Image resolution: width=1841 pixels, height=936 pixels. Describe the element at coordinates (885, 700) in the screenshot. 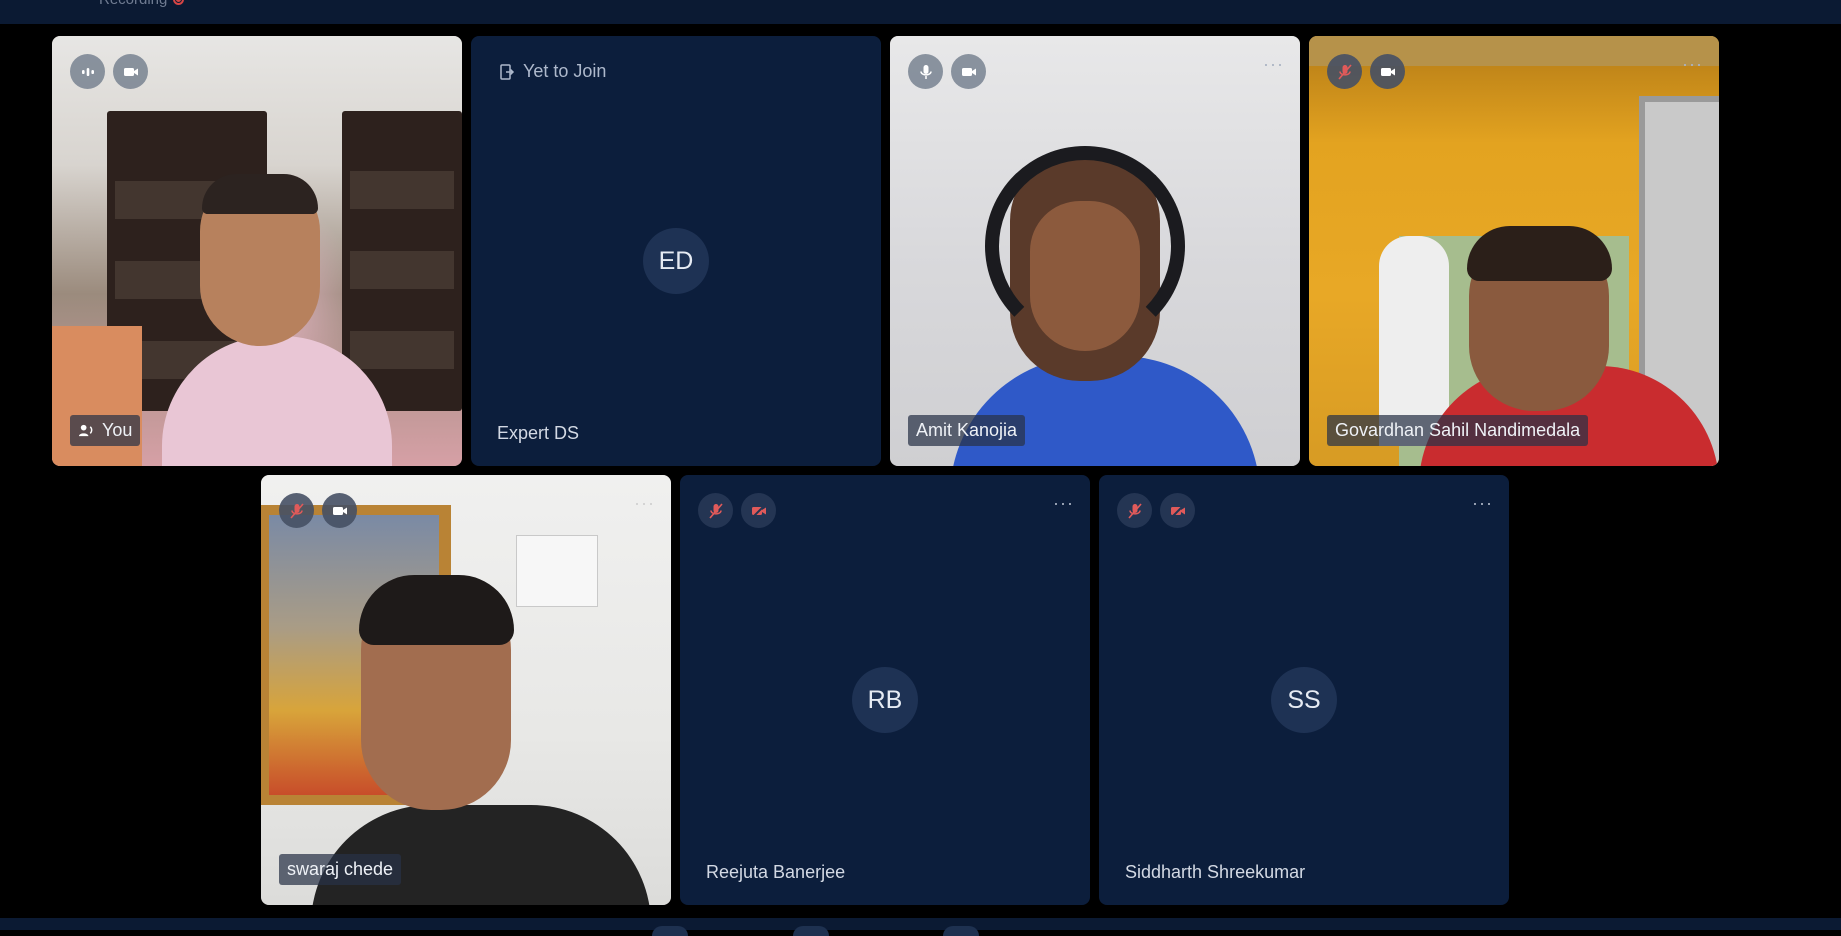

I see `avatar: RB` at that location.